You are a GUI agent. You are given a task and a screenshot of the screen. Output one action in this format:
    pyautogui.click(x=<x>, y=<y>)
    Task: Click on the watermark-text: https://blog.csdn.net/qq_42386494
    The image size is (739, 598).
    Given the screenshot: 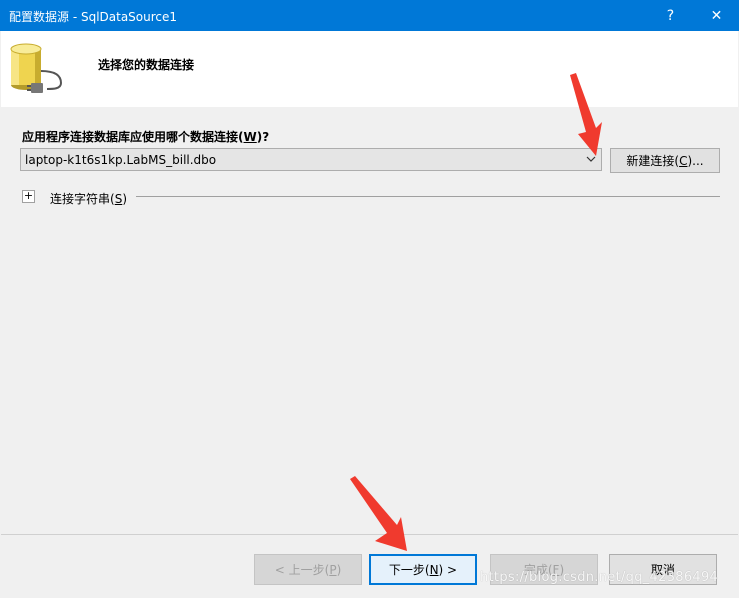 What is the action you would take?
    pyautogui.click(x=599, y=577)
    